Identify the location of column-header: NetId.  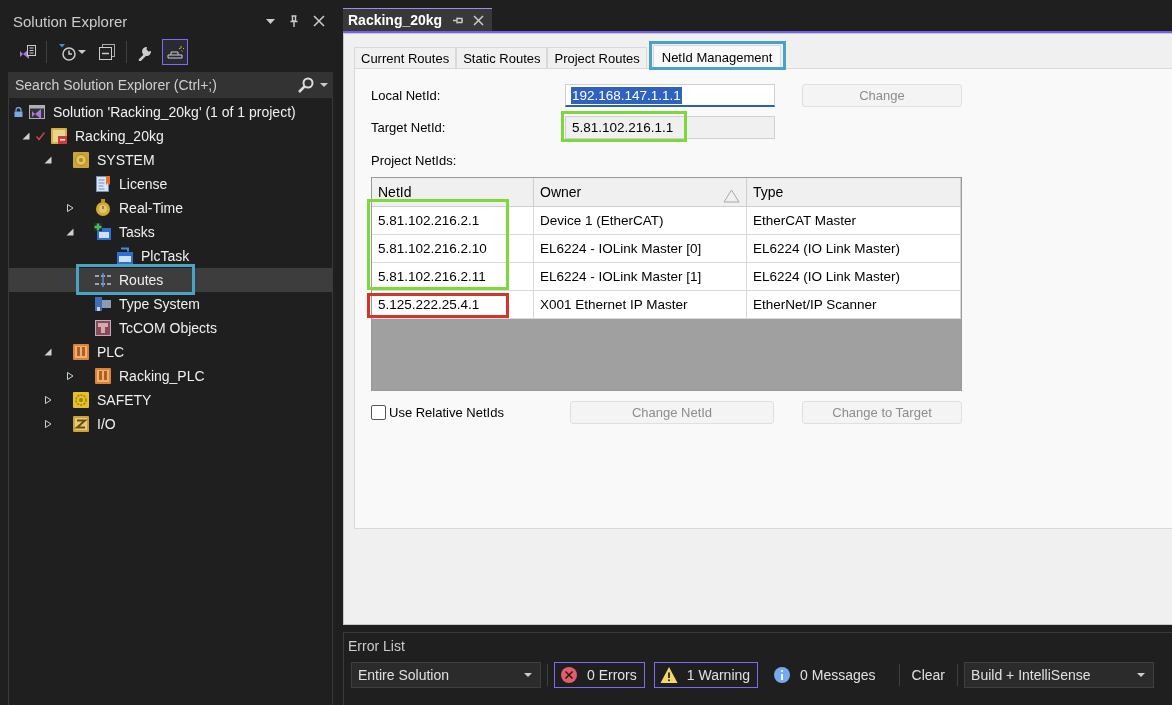
(453, 192).